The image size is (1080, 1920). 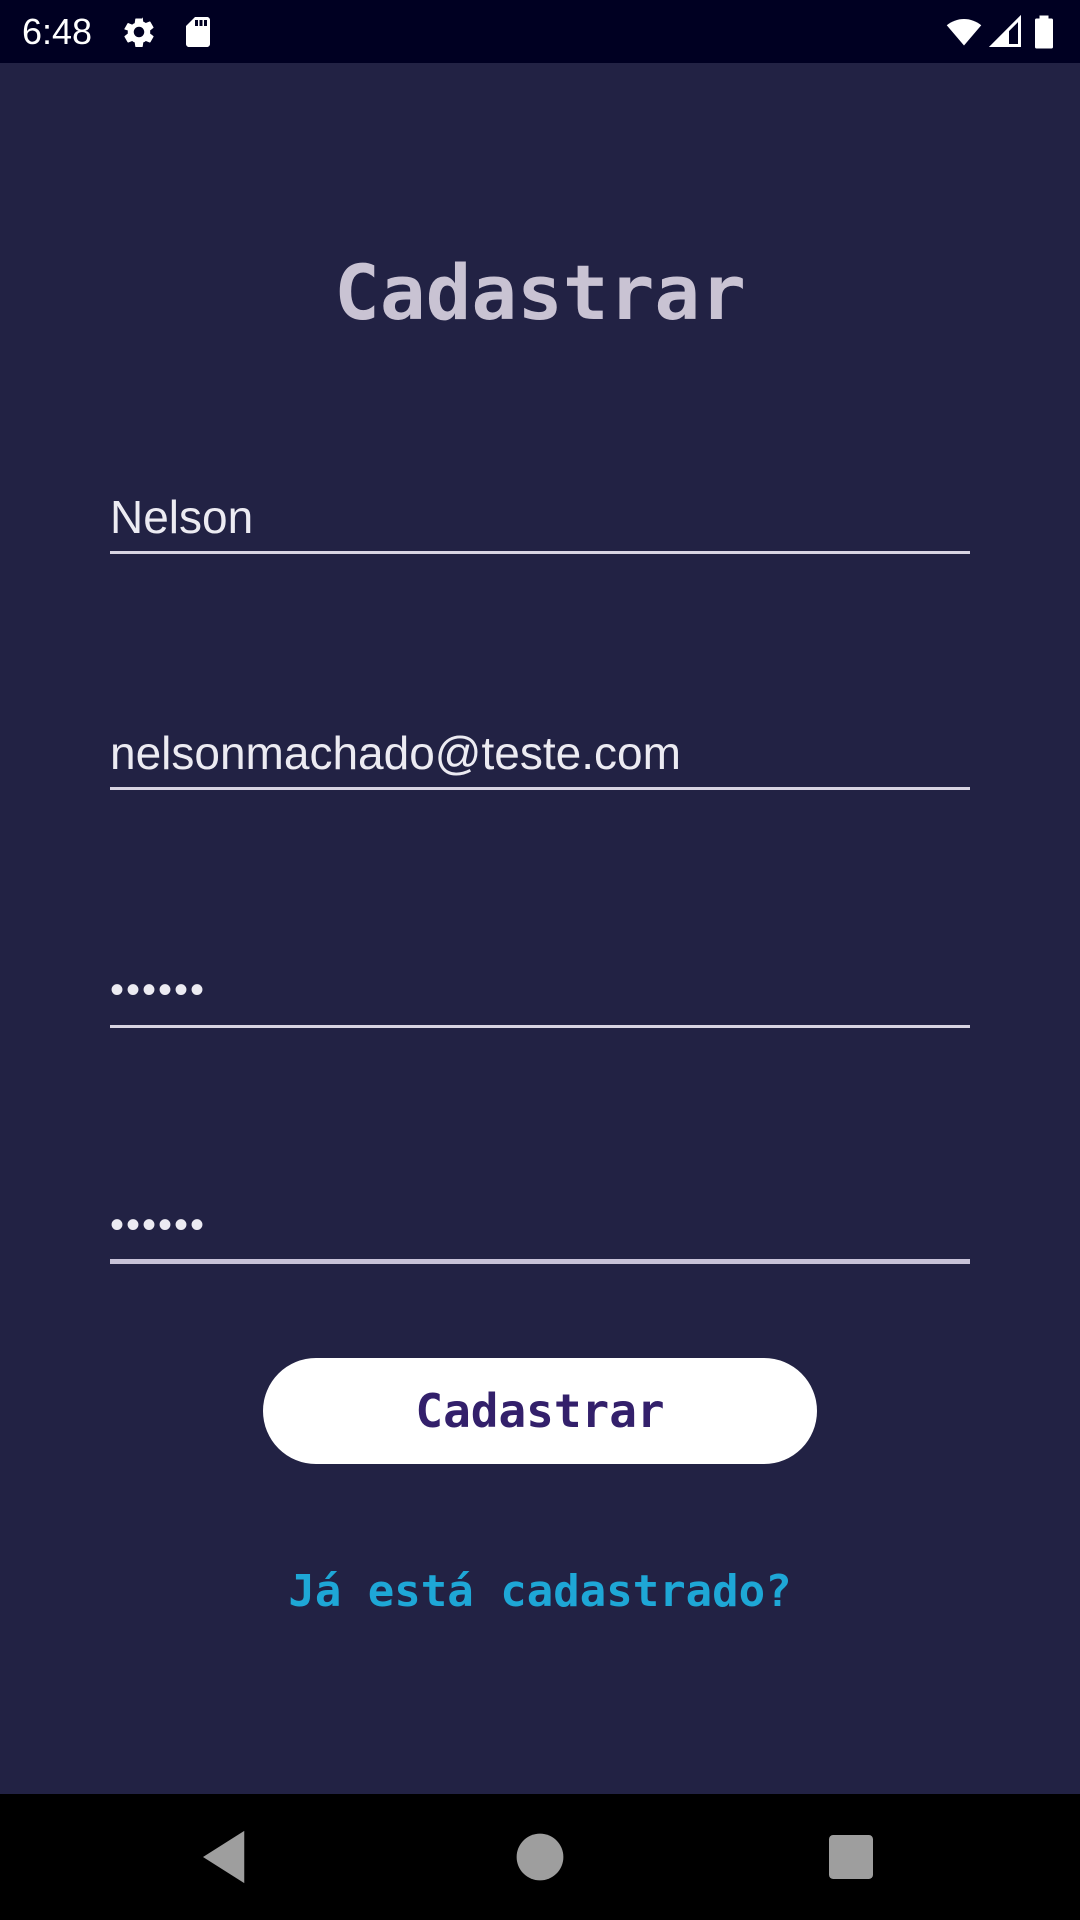 I want to click on back-icon, so click(x=225, y=1857).